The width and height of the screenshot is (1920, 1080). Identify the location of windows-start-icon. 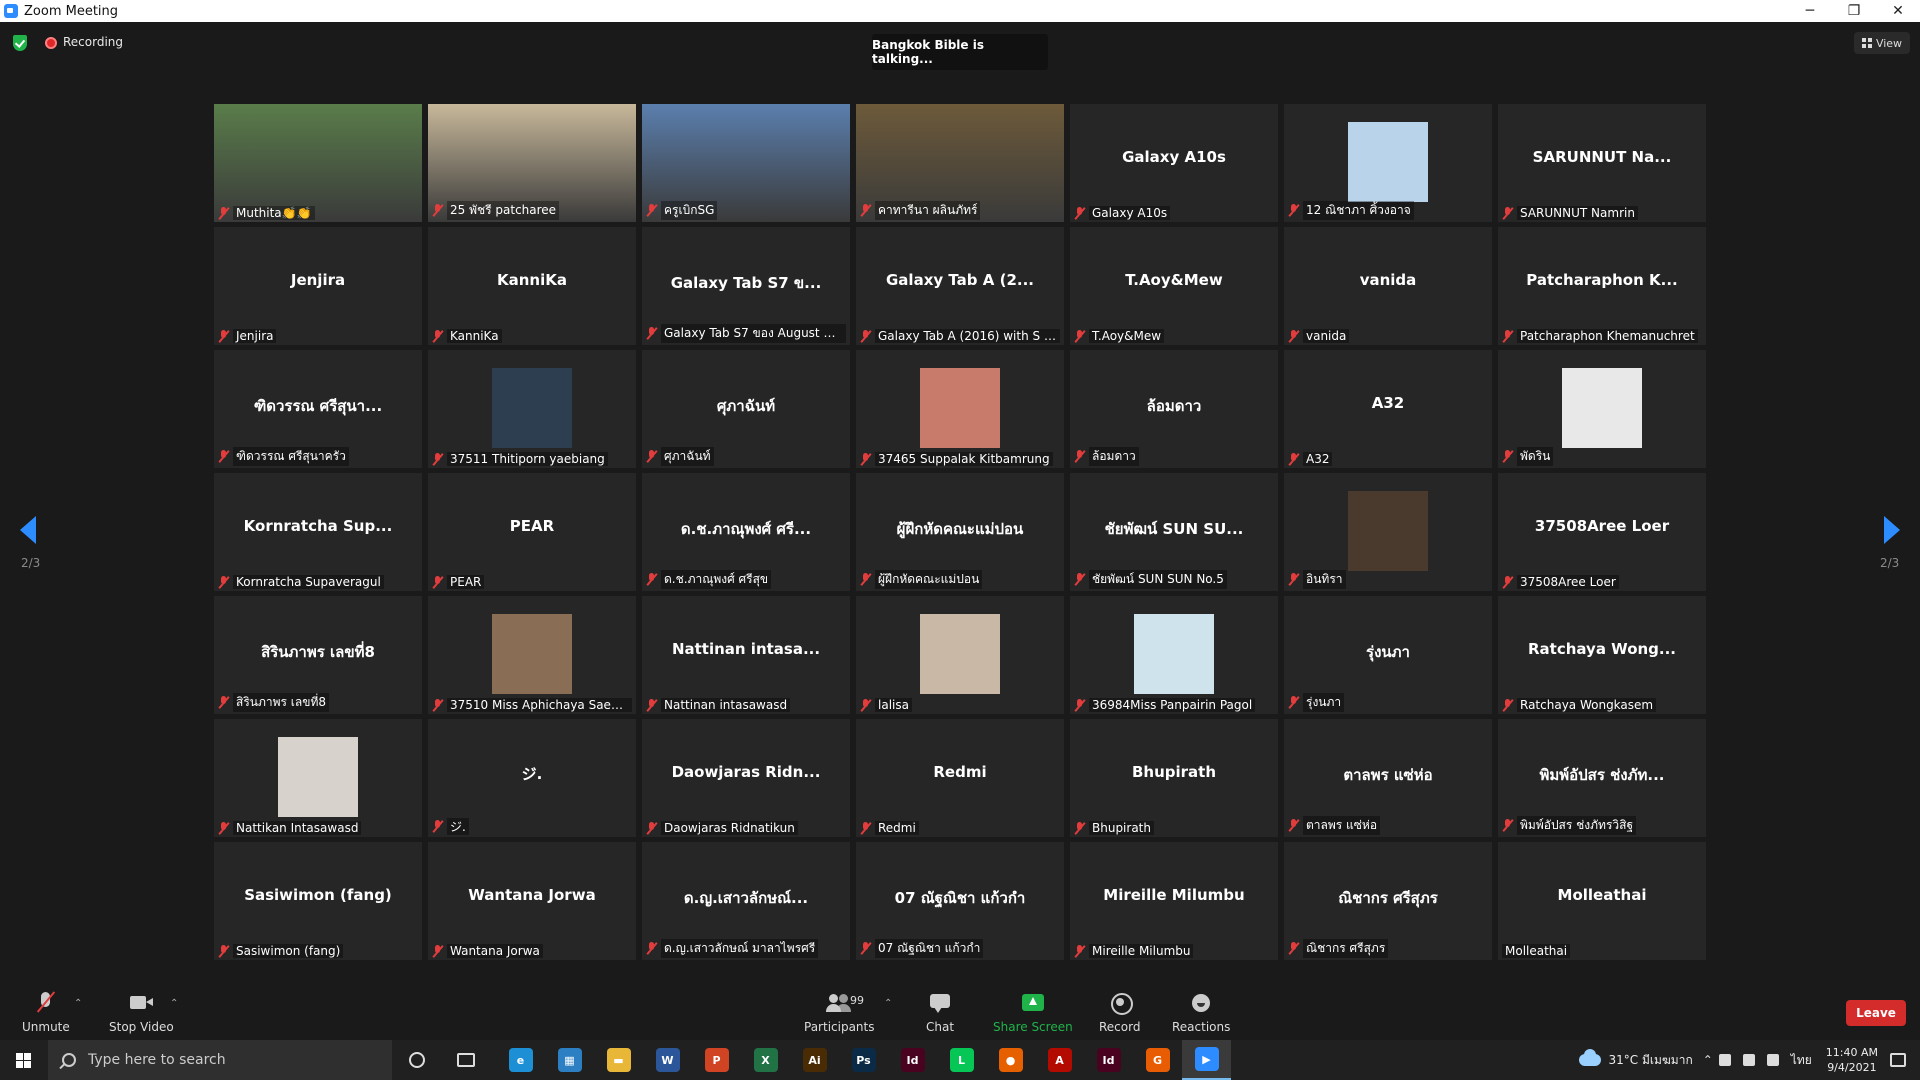
(24, 1060).